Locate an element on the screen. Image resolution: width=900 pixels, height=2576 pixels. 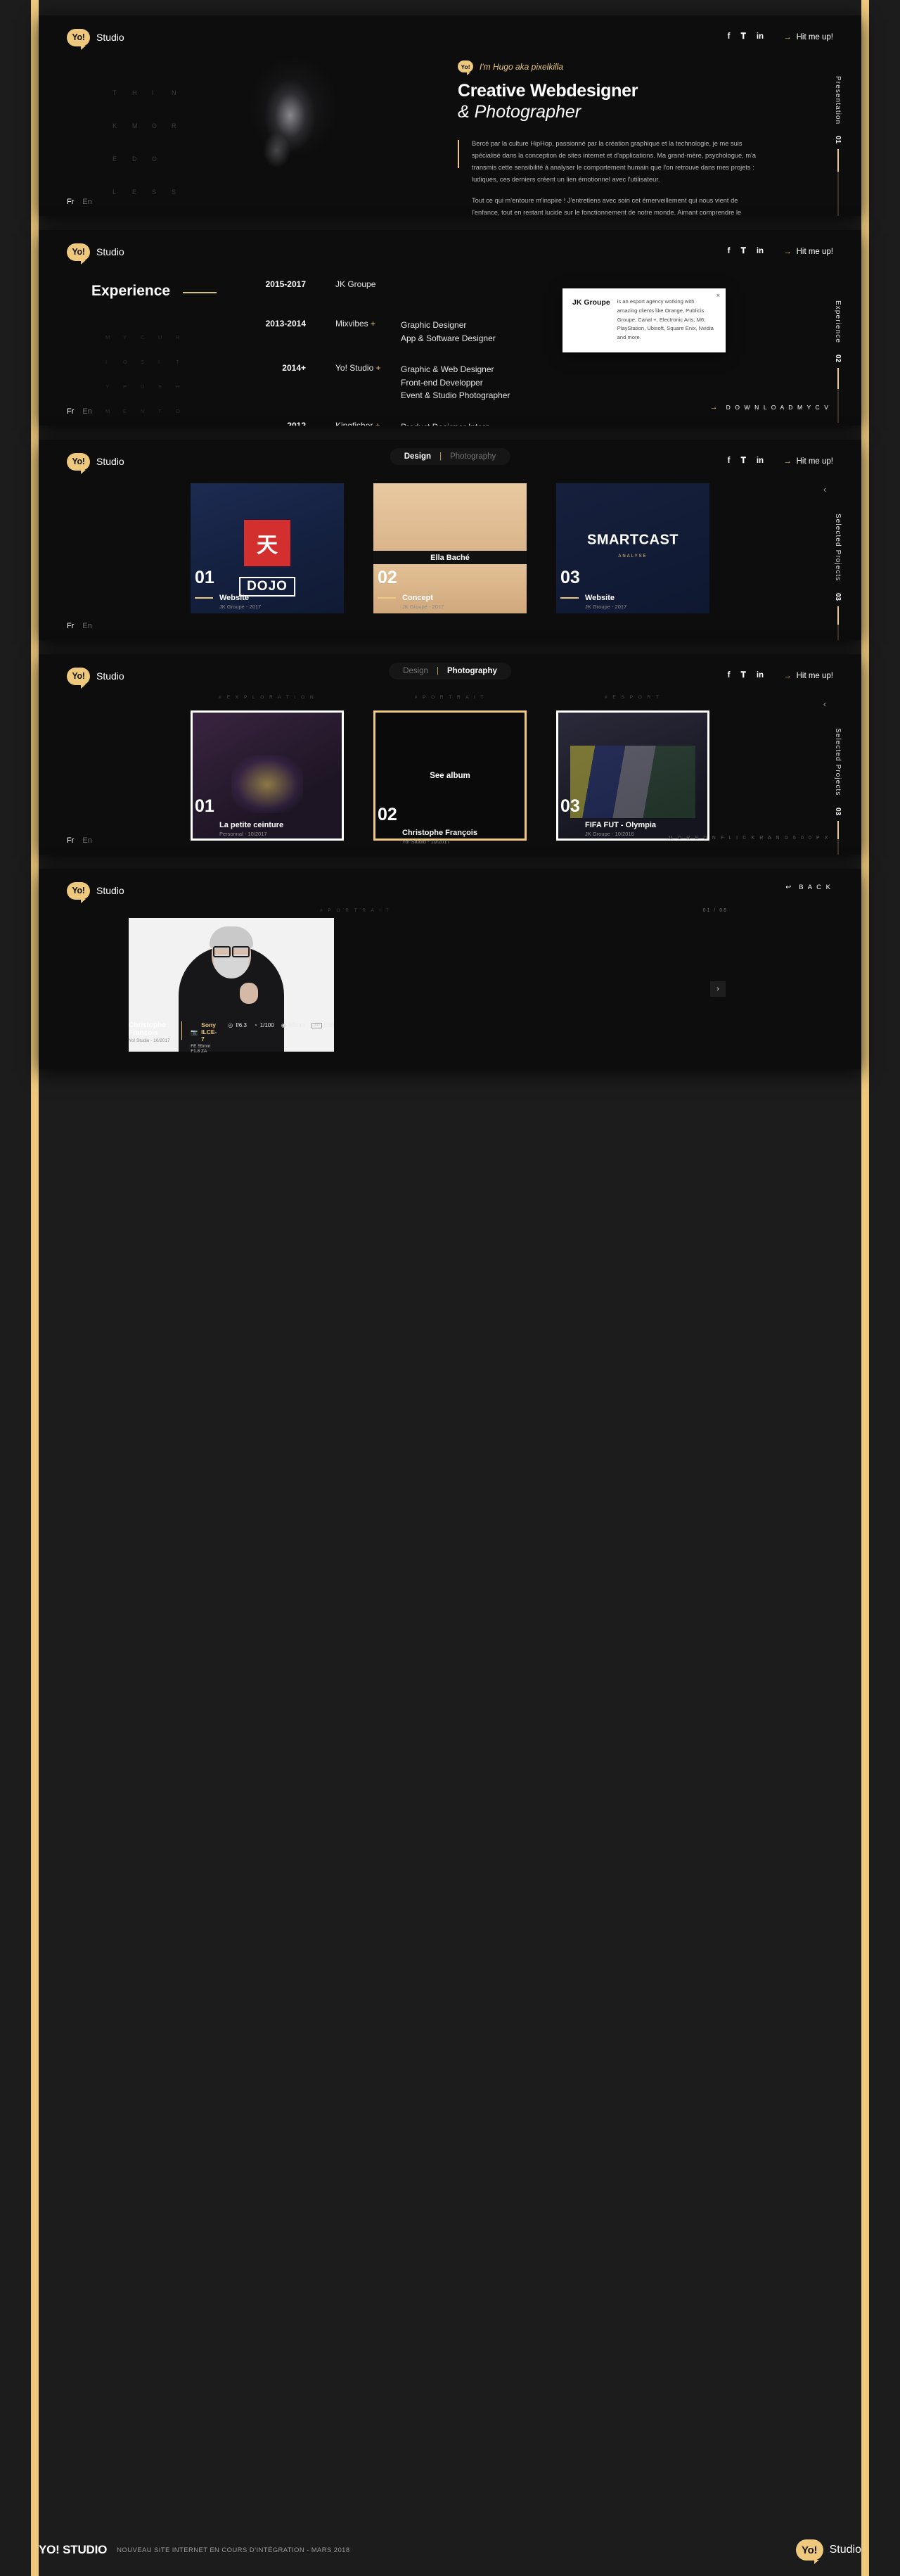
glasses-icon is located at coordinates (232, 951).